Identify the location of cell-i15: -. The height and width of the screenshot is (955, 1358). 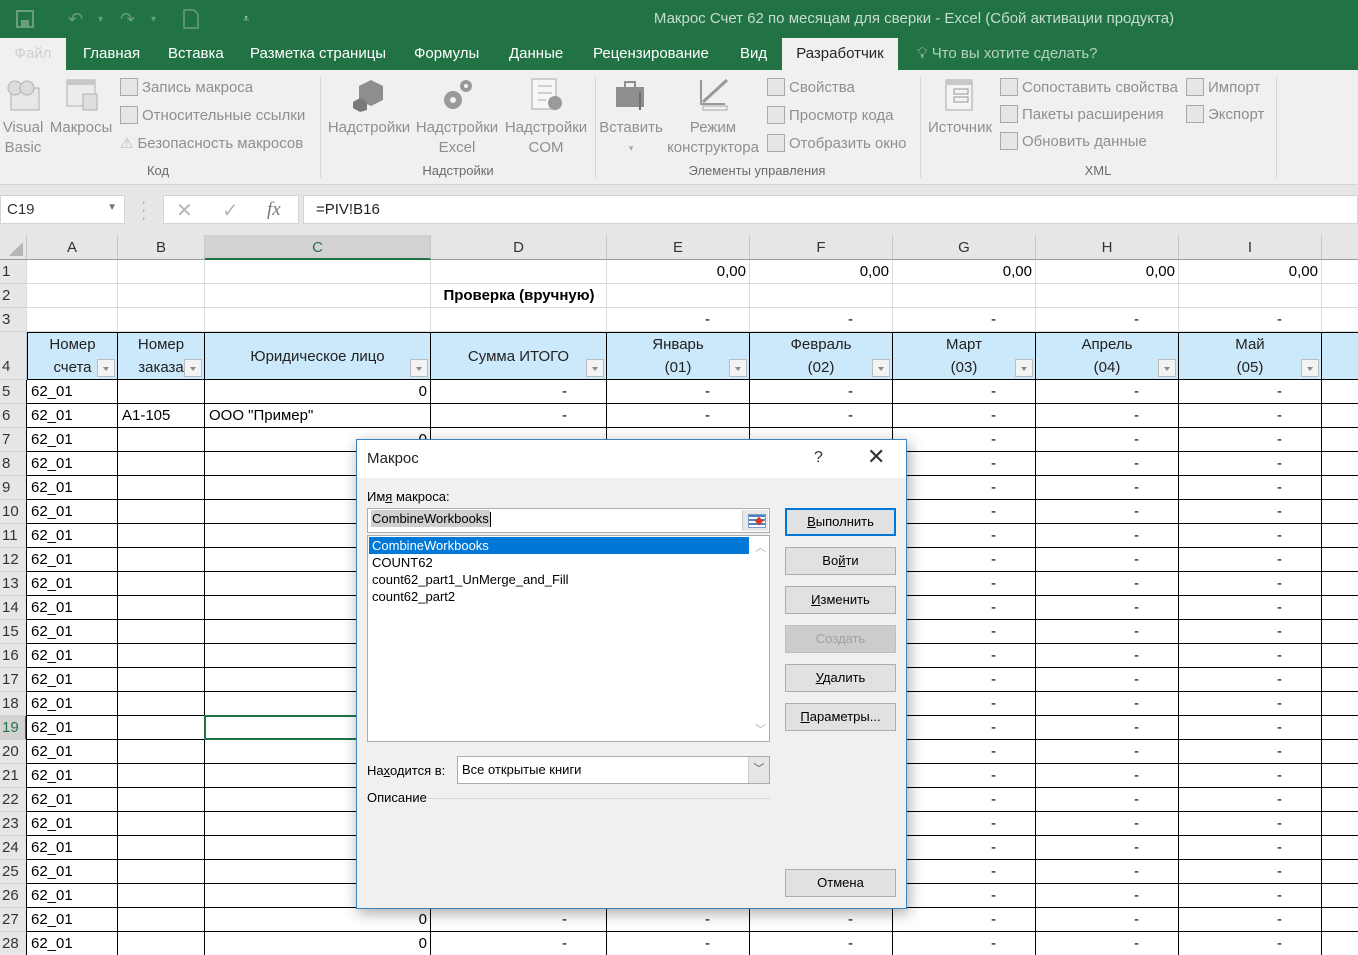
(1250, 632).